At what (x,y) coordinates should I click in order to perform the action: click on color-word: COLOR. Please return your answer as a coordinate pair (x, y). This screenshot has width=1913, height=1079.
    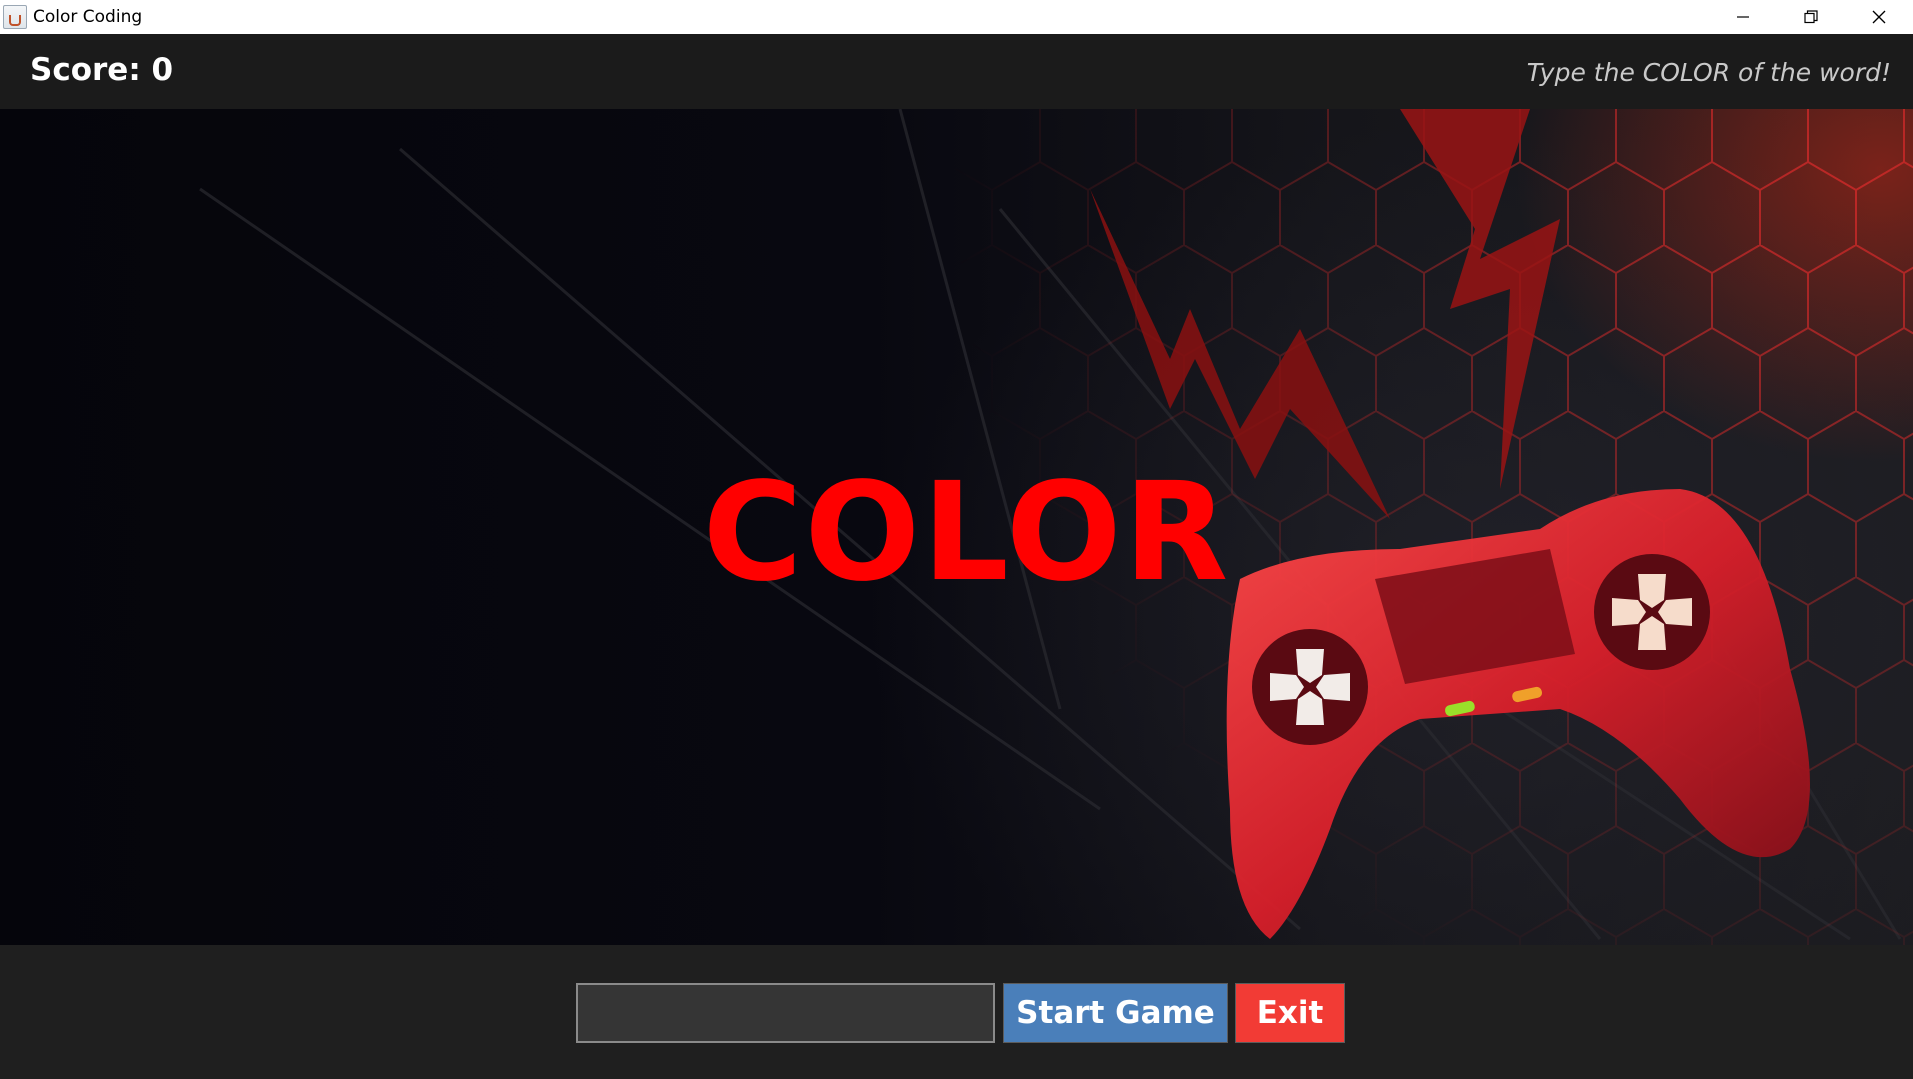
    Looking at the image, I should click on (956, 533).